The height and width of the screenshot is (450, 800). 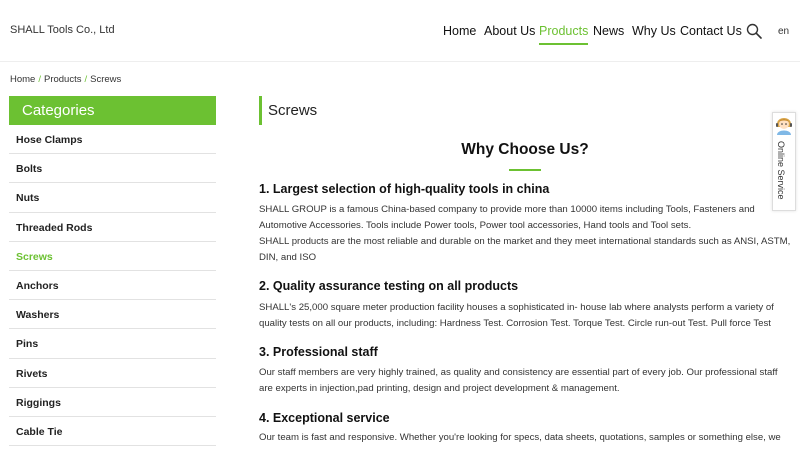 I want to click on heading-underline, so click(x=525, y=170).